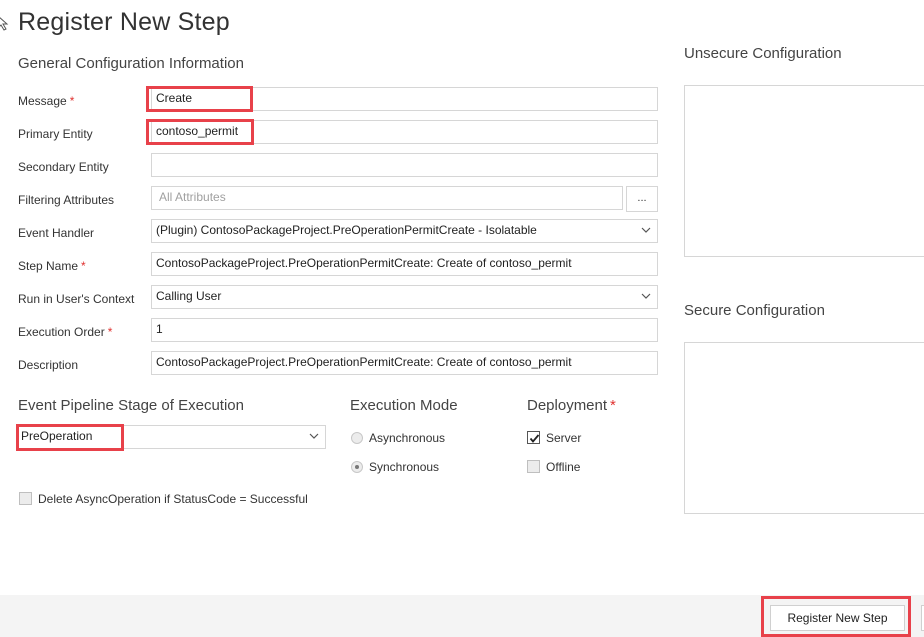 The width and height of the screenshot is (924, 637). What do you see at coordinates (189, 296) in the screenshot?
I see `run-context-value: Calling User` at bounding box center [189, 296].